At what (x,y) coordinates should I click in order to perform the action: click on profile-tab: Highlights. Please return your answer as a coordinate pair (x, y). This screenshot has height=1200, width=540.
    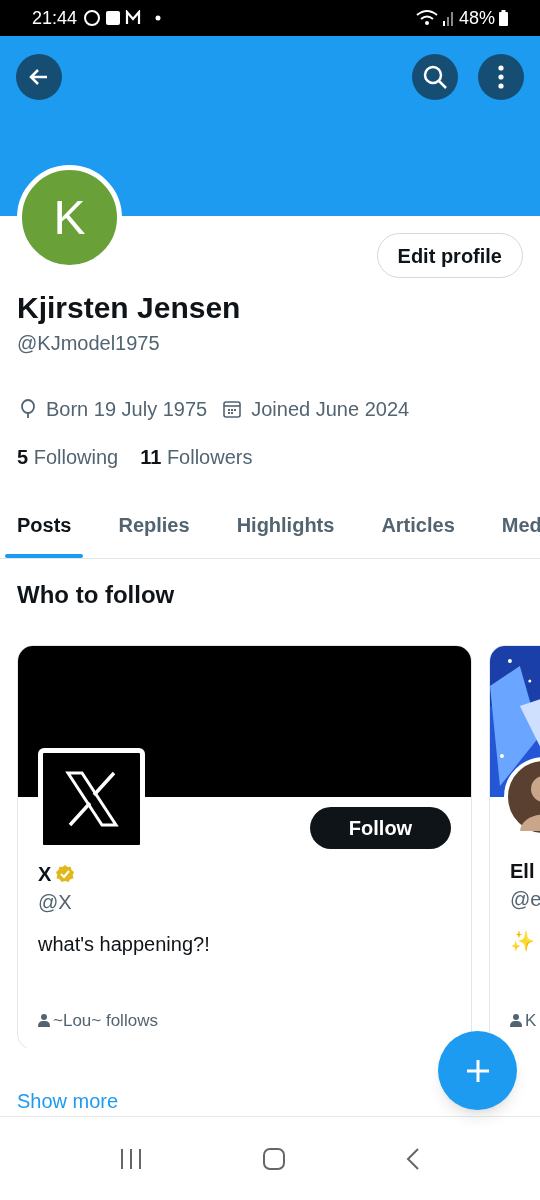
    Looking at the image, I should click on (285, 534).